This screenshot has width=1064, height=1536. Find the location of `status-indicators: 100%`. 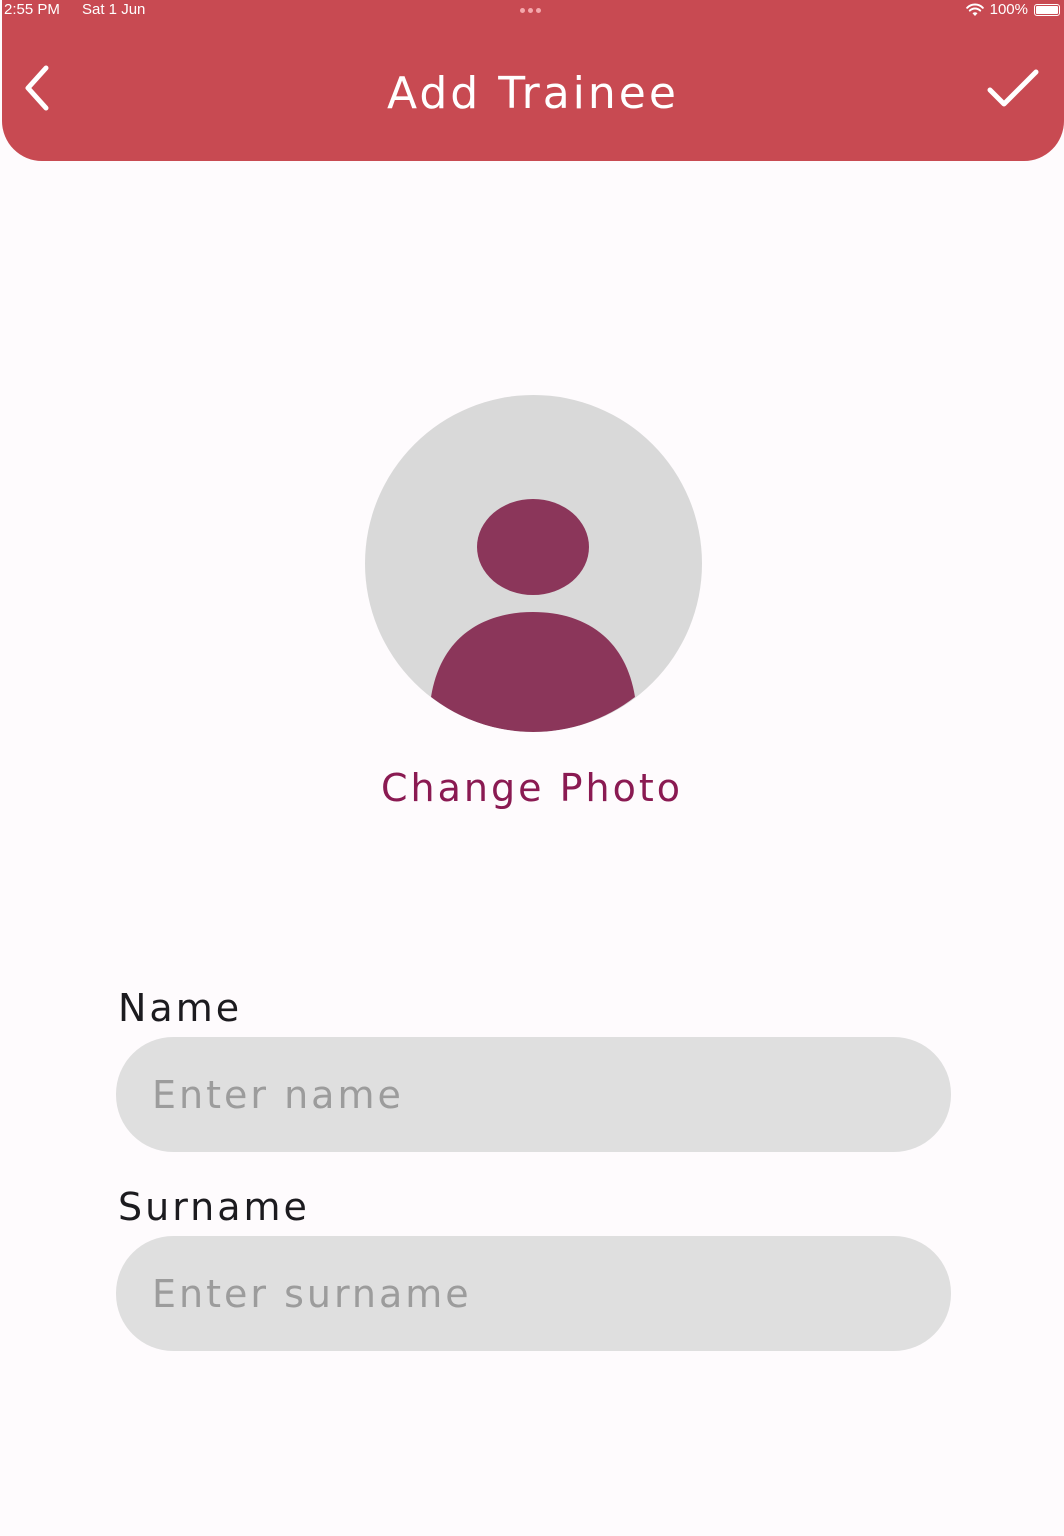

status-indicators: 100% is located at coordinates (1012, 9).